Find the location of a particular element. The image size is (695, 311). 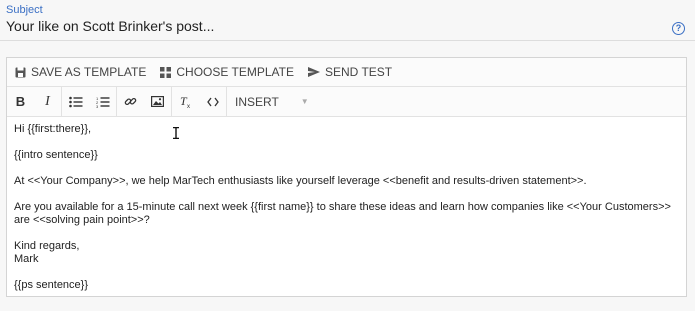

image-icon is located at coordinates (157, 101).